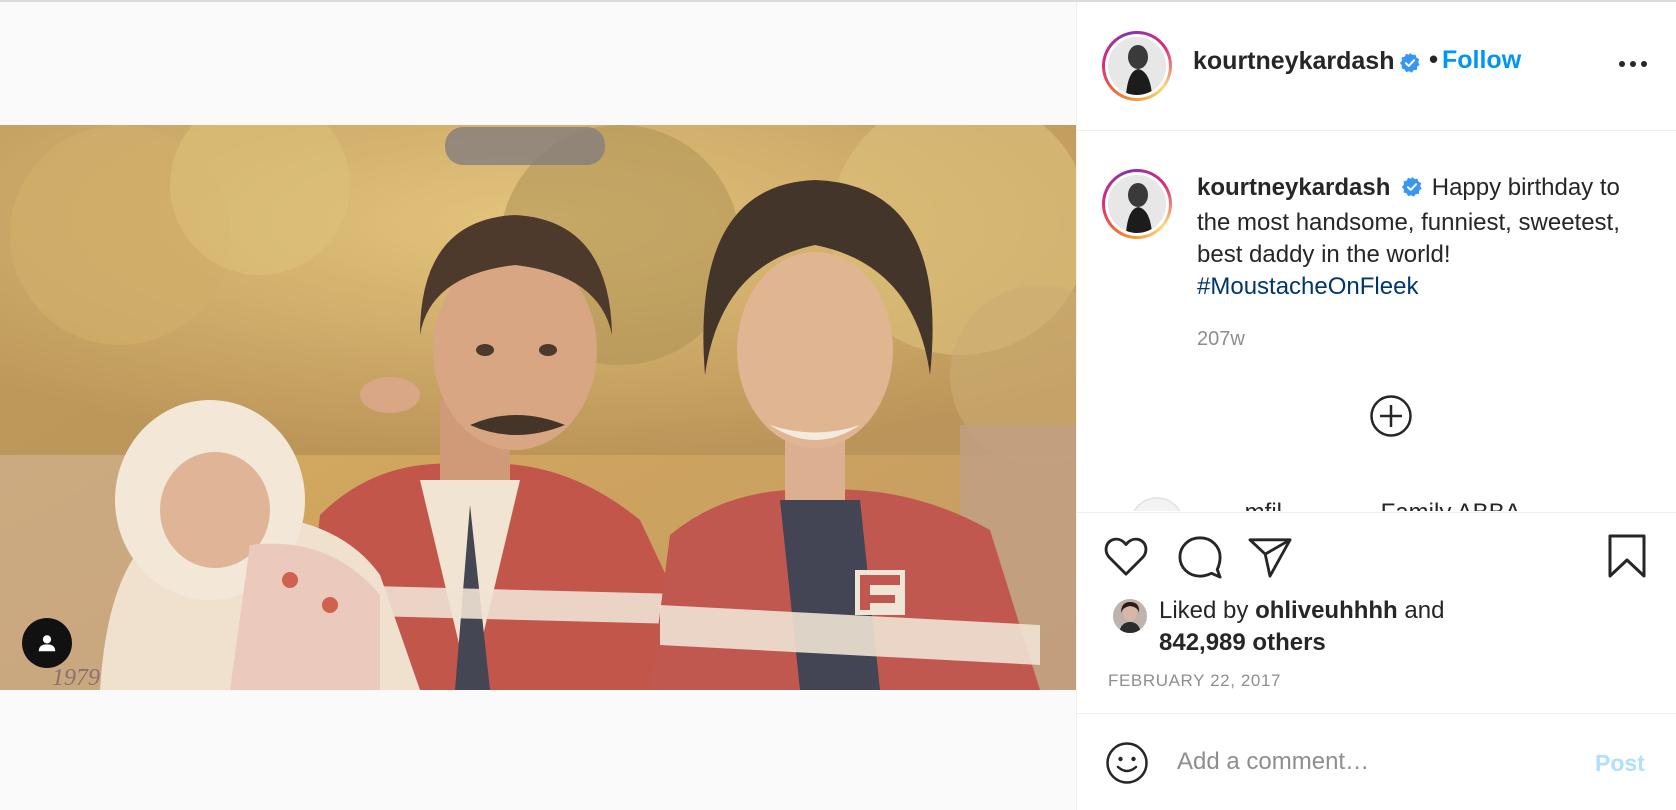  Describe the element at coordinates (1620, 763) in the screenshot. I see `post-comment-button: Post` at that location.